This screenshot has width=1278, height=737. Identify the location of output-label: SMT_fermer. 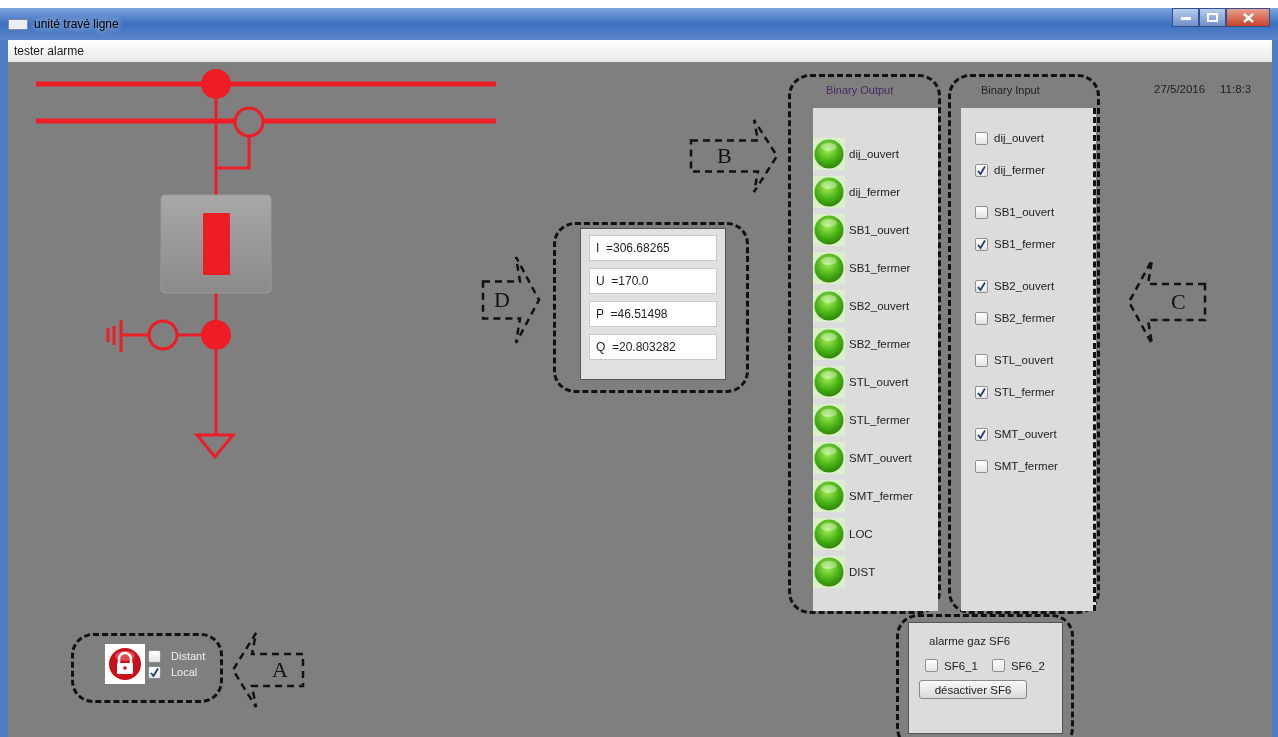
(881, 496).